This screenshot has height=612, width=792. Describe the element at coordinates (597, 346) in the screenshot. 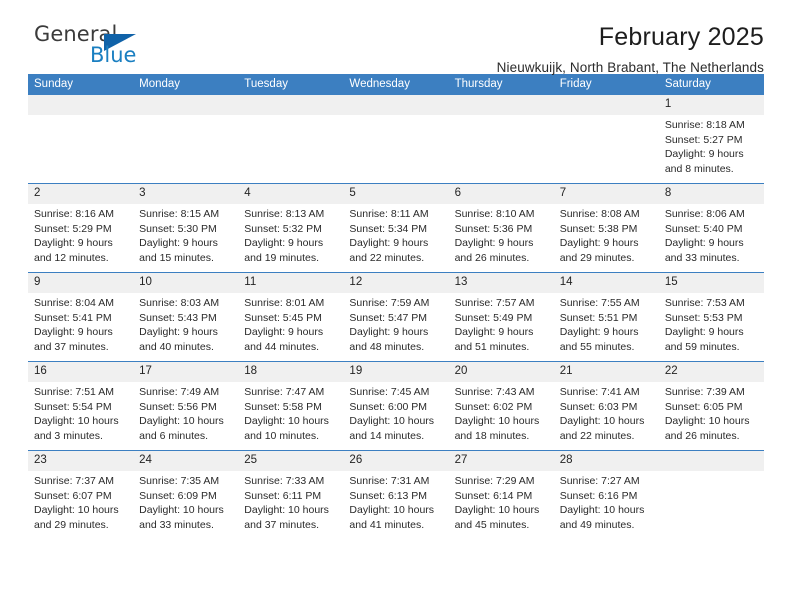

I see `daylight-text-line2: and 55 minutes.` at that location.